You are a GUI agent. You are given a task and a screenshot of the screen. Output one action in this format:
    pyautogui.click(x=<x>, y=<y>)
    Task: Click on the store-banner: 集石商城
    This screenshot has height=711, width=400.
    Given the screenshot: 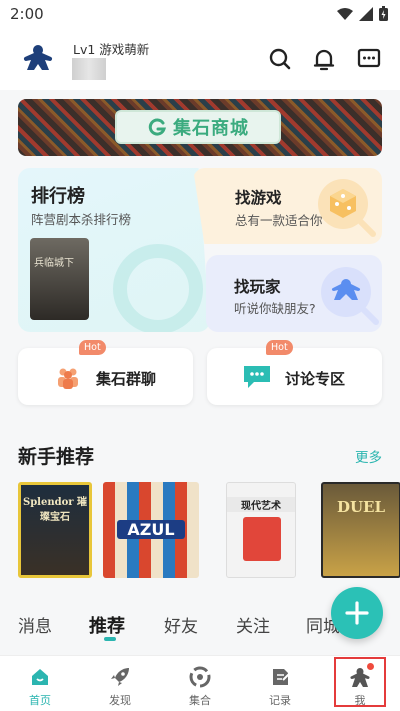 What is the action you would take?
    pyautogui.click(x=200, y=127)
    